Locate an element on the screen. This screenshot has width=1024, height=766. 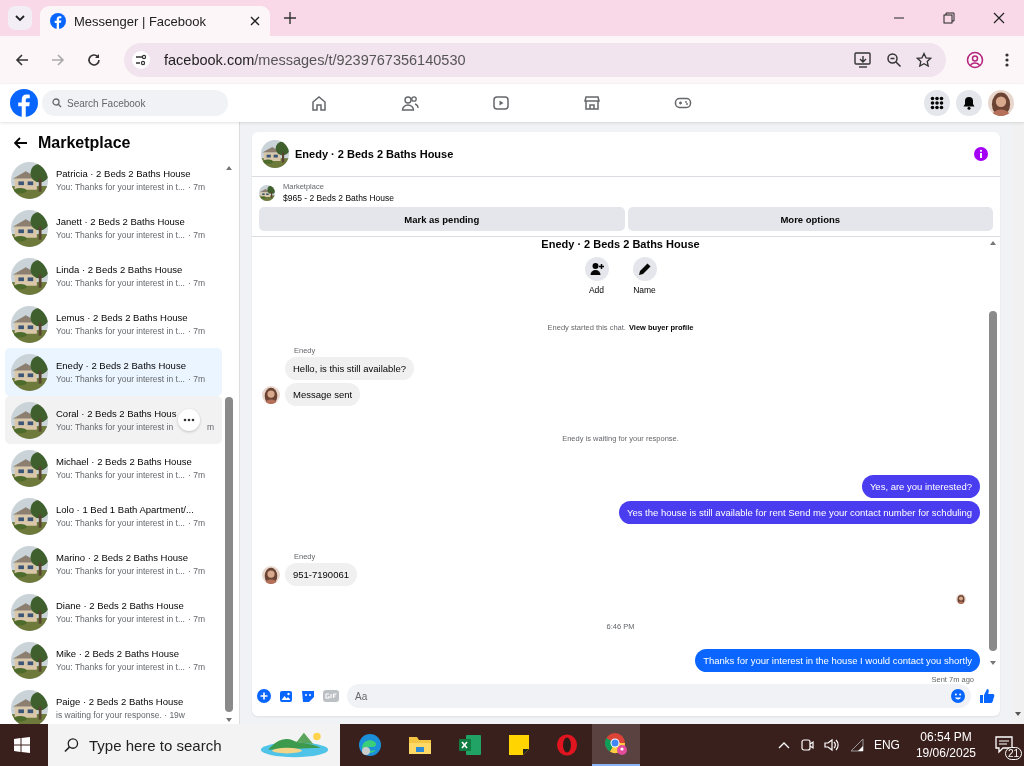
windows-start-icon is located at coordinates (22, 745).